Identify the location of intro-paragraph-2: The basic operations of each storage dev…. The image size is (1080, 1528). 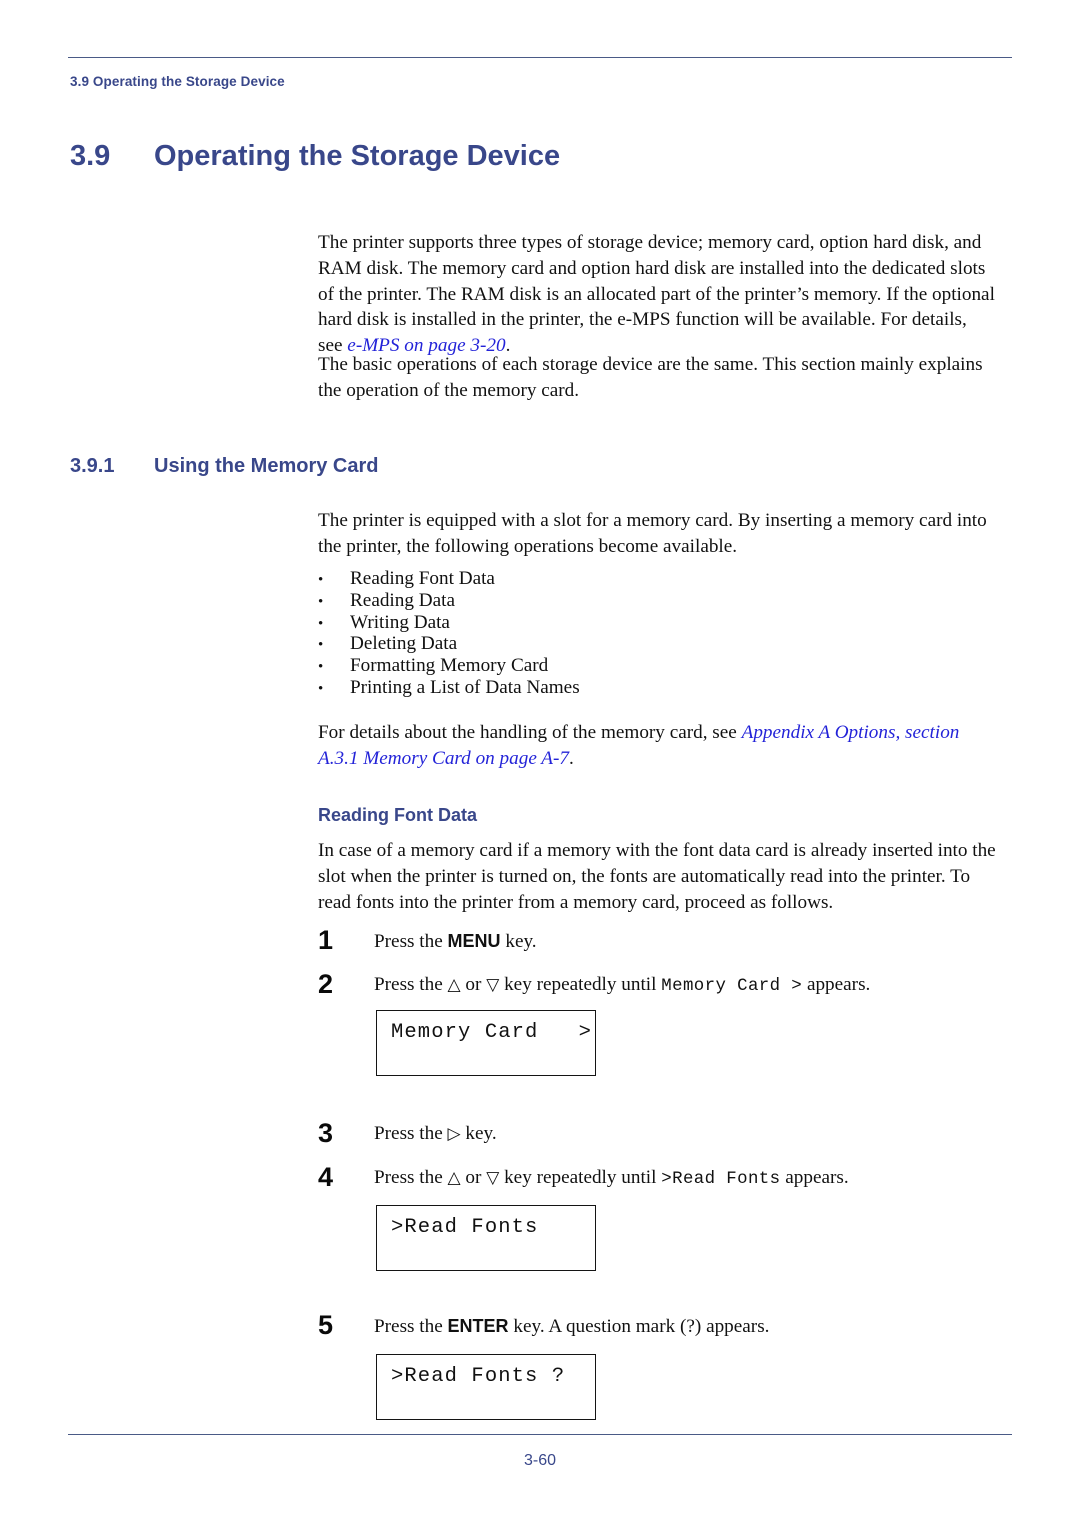
(650, 377).